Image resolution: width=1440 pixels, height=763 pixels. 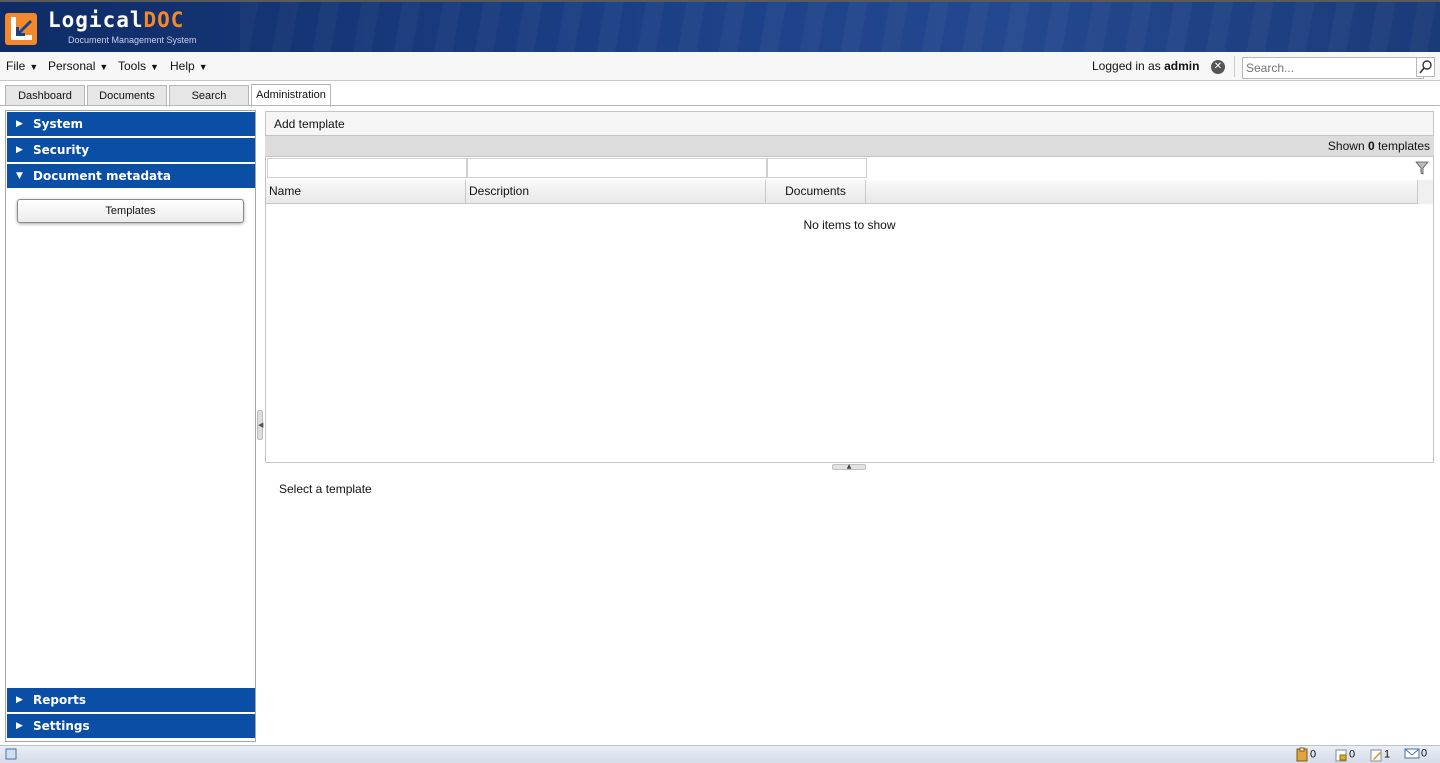 I want to click on filter-name-input, so click(x=367, y=168).